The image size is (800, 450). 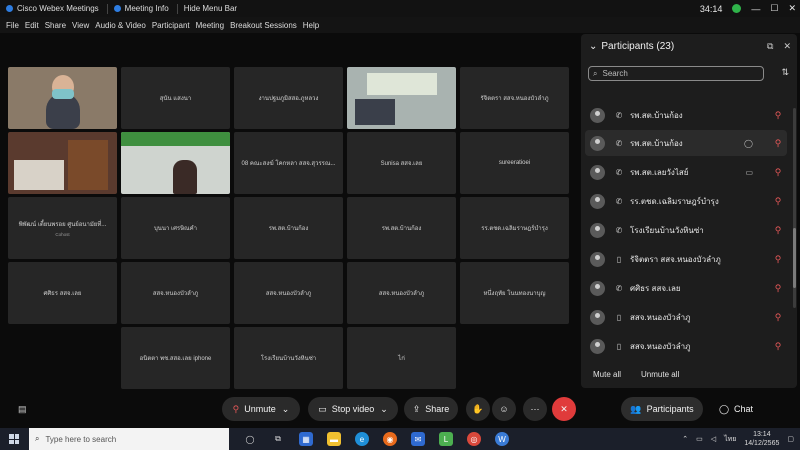 I want to click on popout-icon: ⧉, so click(x=770, y=46).